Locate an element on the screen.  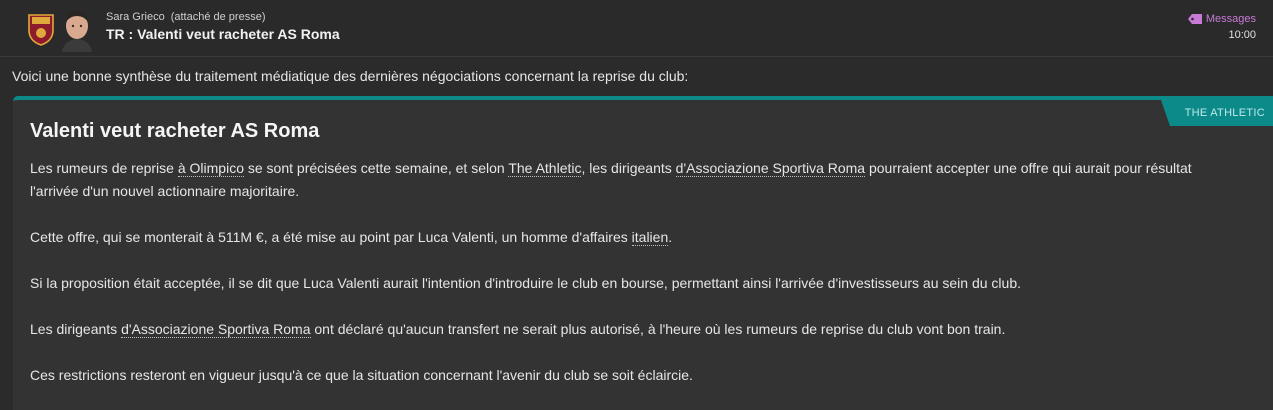
media-source-link: The Athletic is located at coordinates (545, 168).